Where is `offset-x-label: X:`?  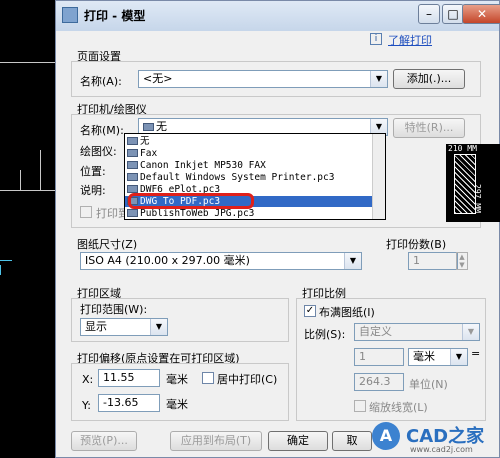 offset-x-label: X: is located at coordinates (88, 379).